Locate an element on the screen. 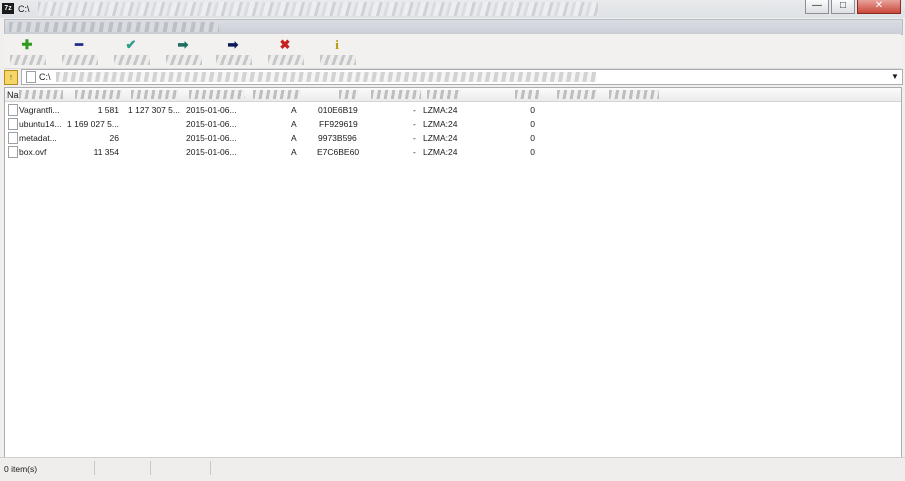  column-header: Na is located at coordinates (453, 95).